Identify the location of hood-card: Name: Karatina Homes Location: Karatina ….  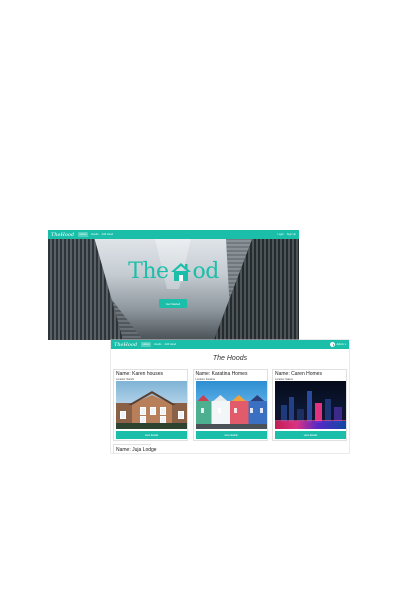
(230, 405).